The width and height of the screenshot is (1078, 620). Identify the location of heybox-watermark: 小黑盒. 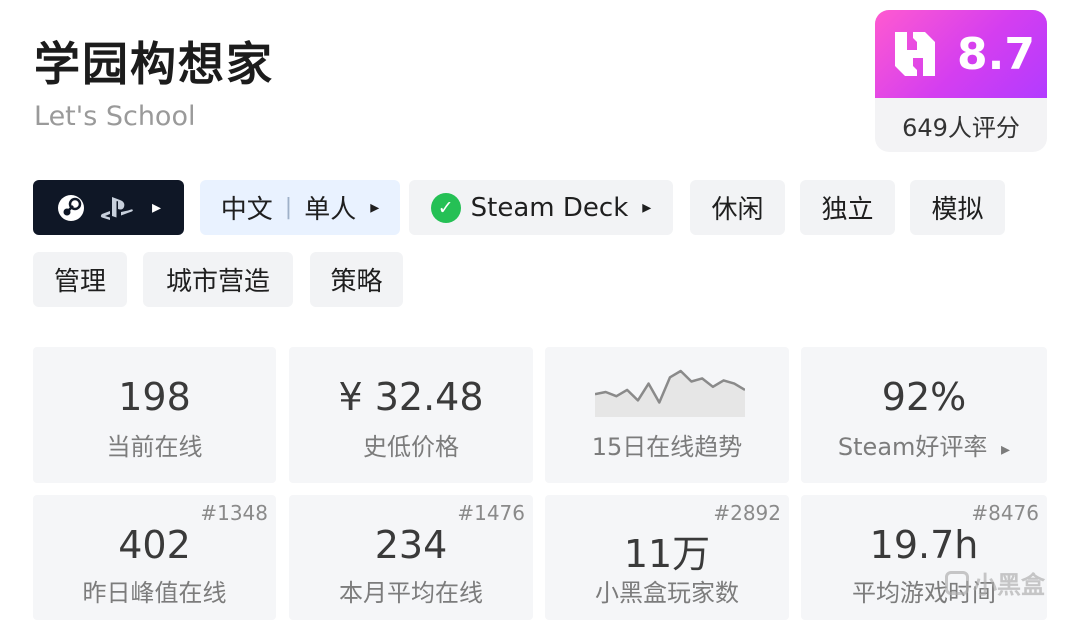
(995, 582).